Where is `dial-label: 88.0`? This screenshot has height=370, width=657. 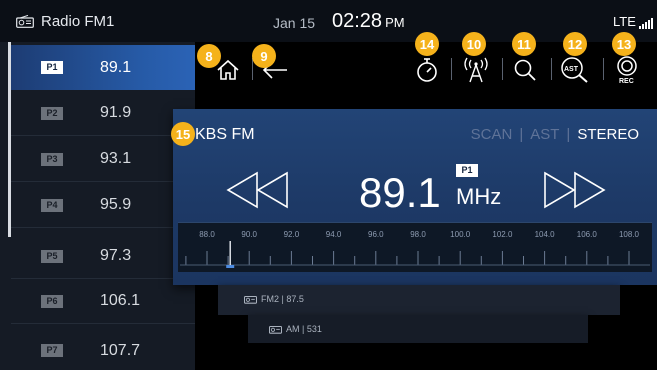 dial-label: 88.0 is located at coordinates (207, 234).